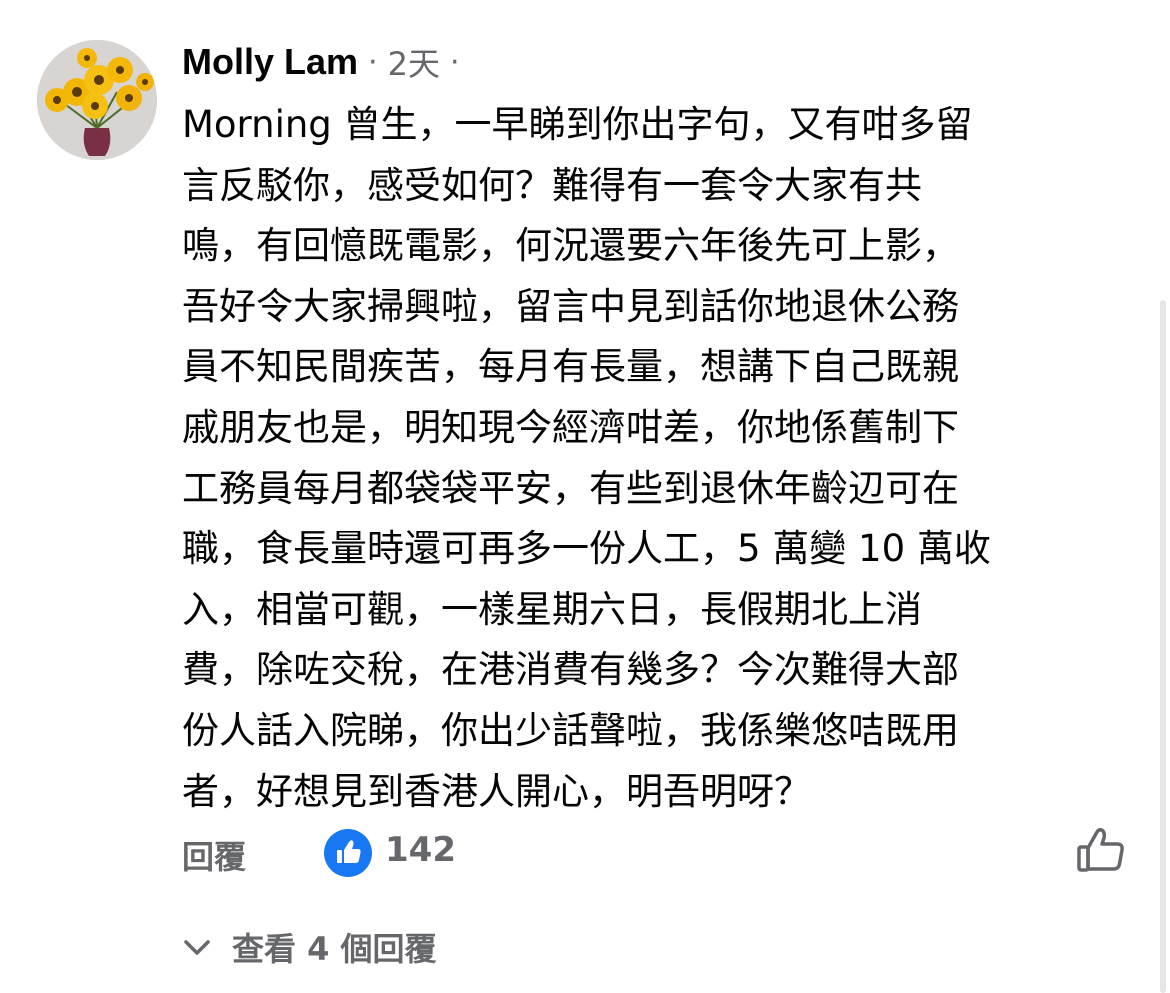 This screenshot has width=1170, height=993. I want to click on comment-line: 份人話入院睇，你出少話聲啦，我係樂悠咭既用, so click(570, 730).